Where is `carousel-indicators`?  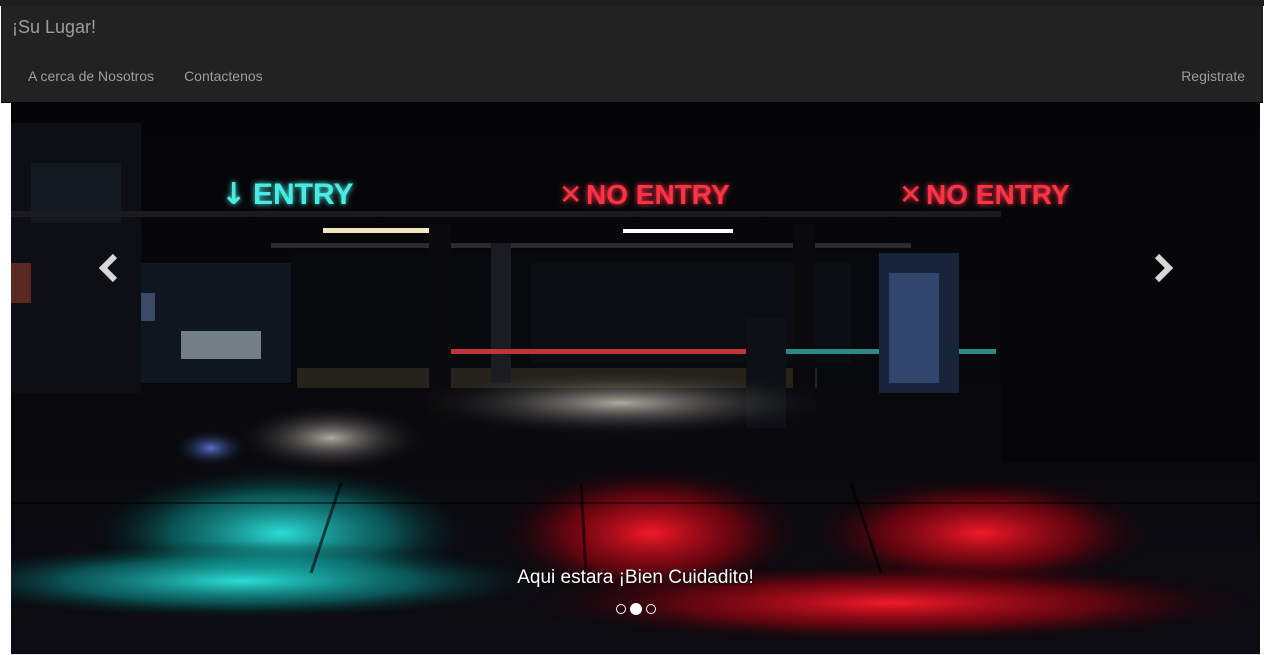
carousel-indicators is located at coordinates (635, 609).